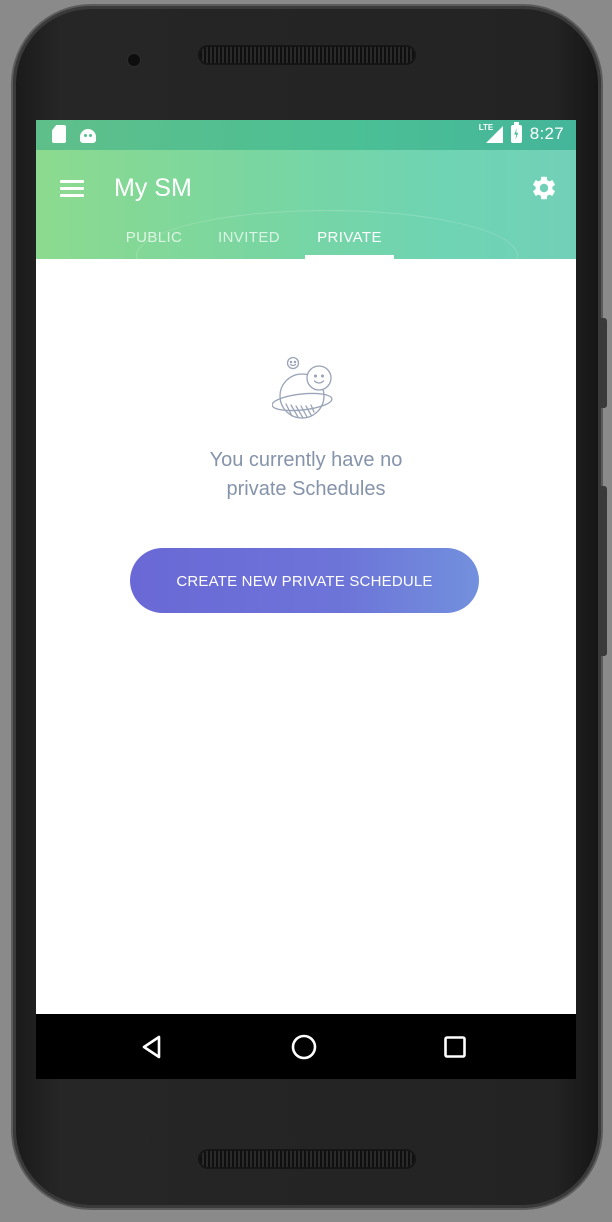  What do you see at coordinates (307, 55) in the screenshot?
I see `top-speaker-grille` at bounding box center [307, 55].